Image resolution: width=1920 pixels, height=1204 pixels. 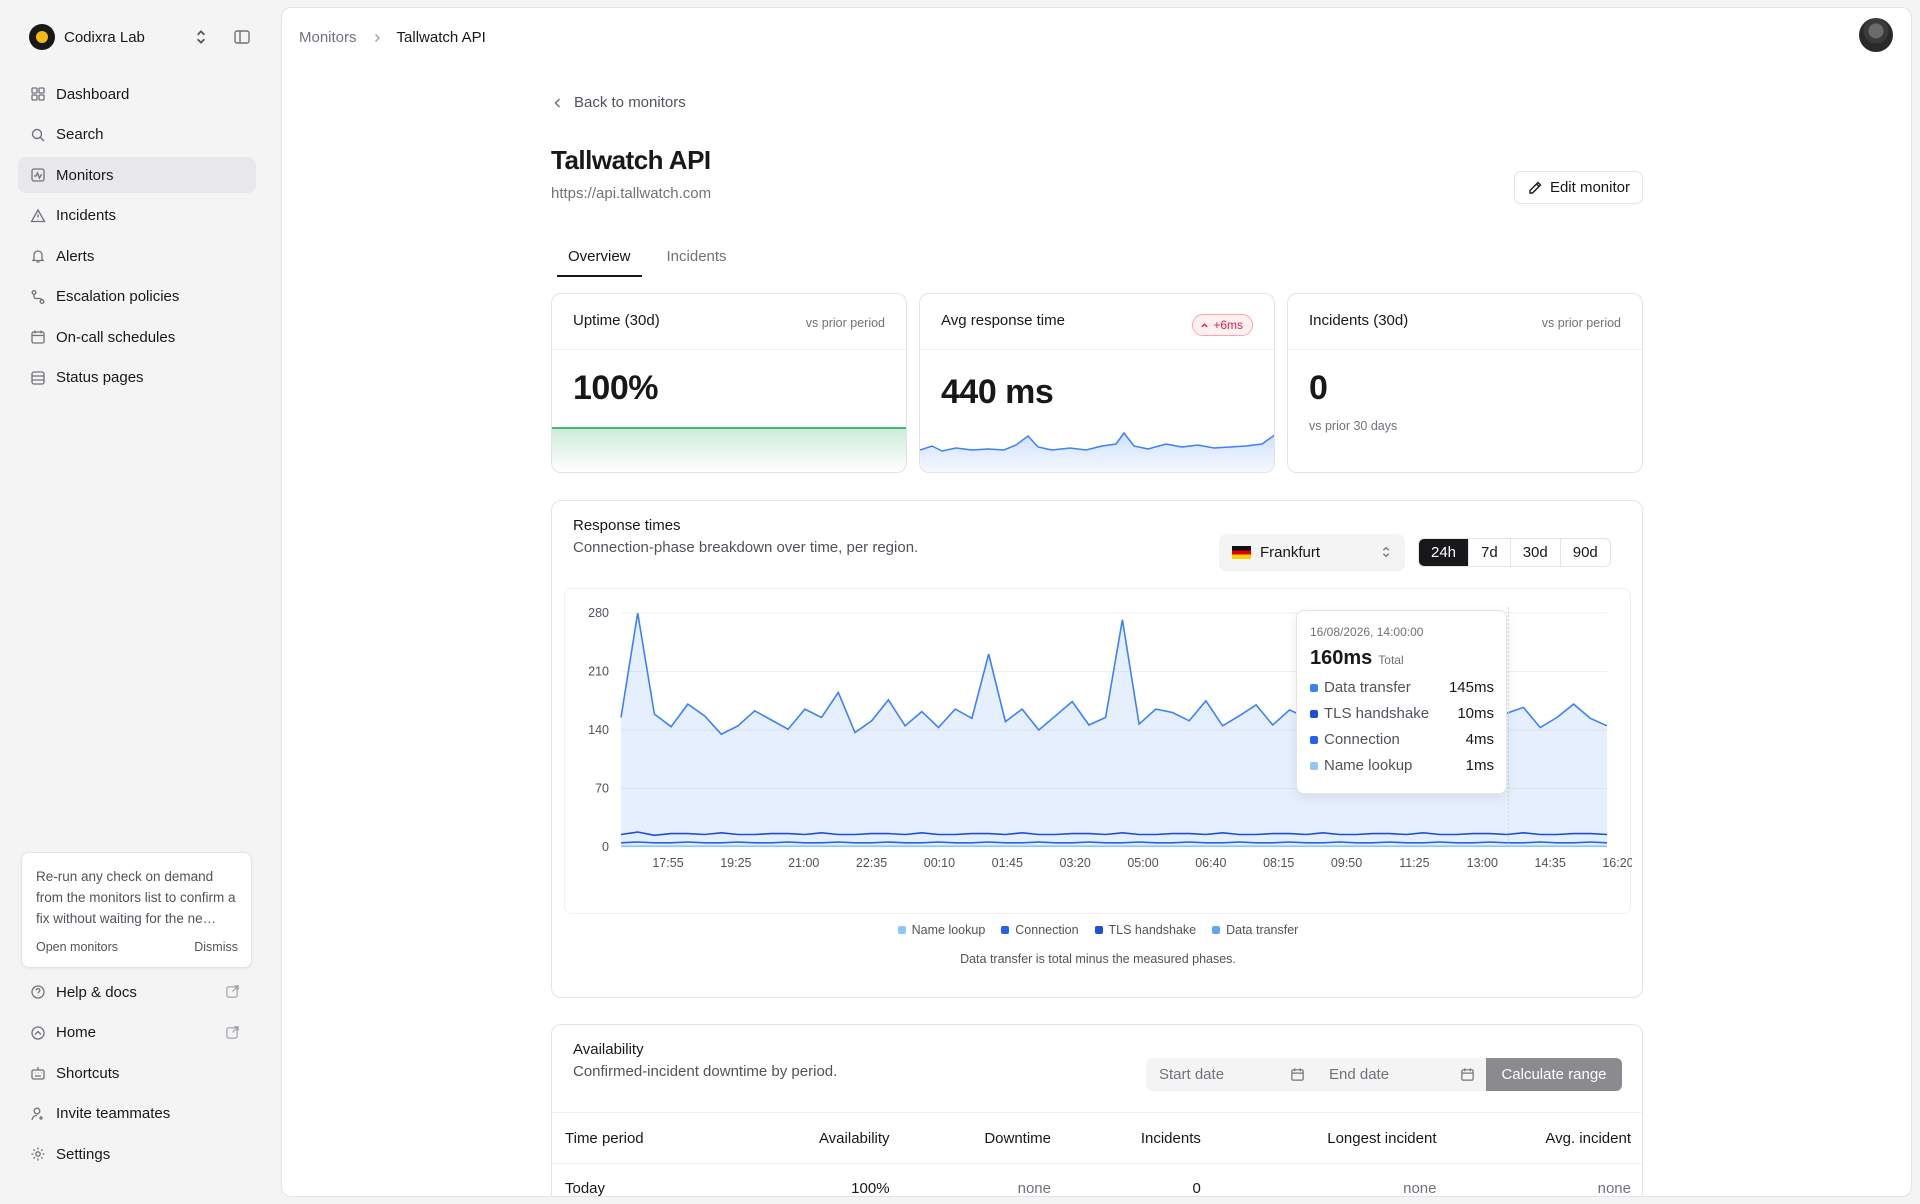 What do you see at coordinates (38, 215) in the screenshot?
I see `warning-triangle-icon` at bounding box center [38, 215].